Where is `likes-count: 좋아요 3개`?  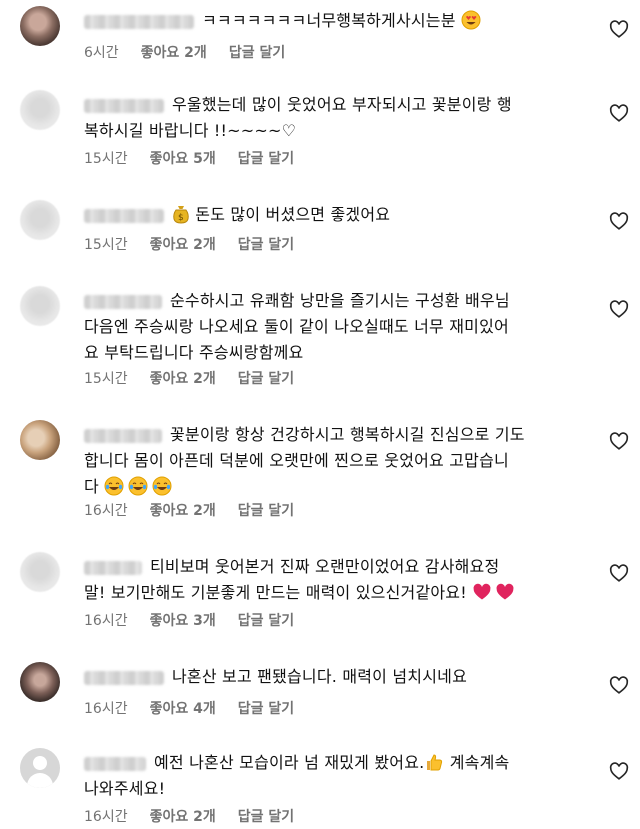 likes-count: 좋아요 3개 is located at coordinates (183, 621).